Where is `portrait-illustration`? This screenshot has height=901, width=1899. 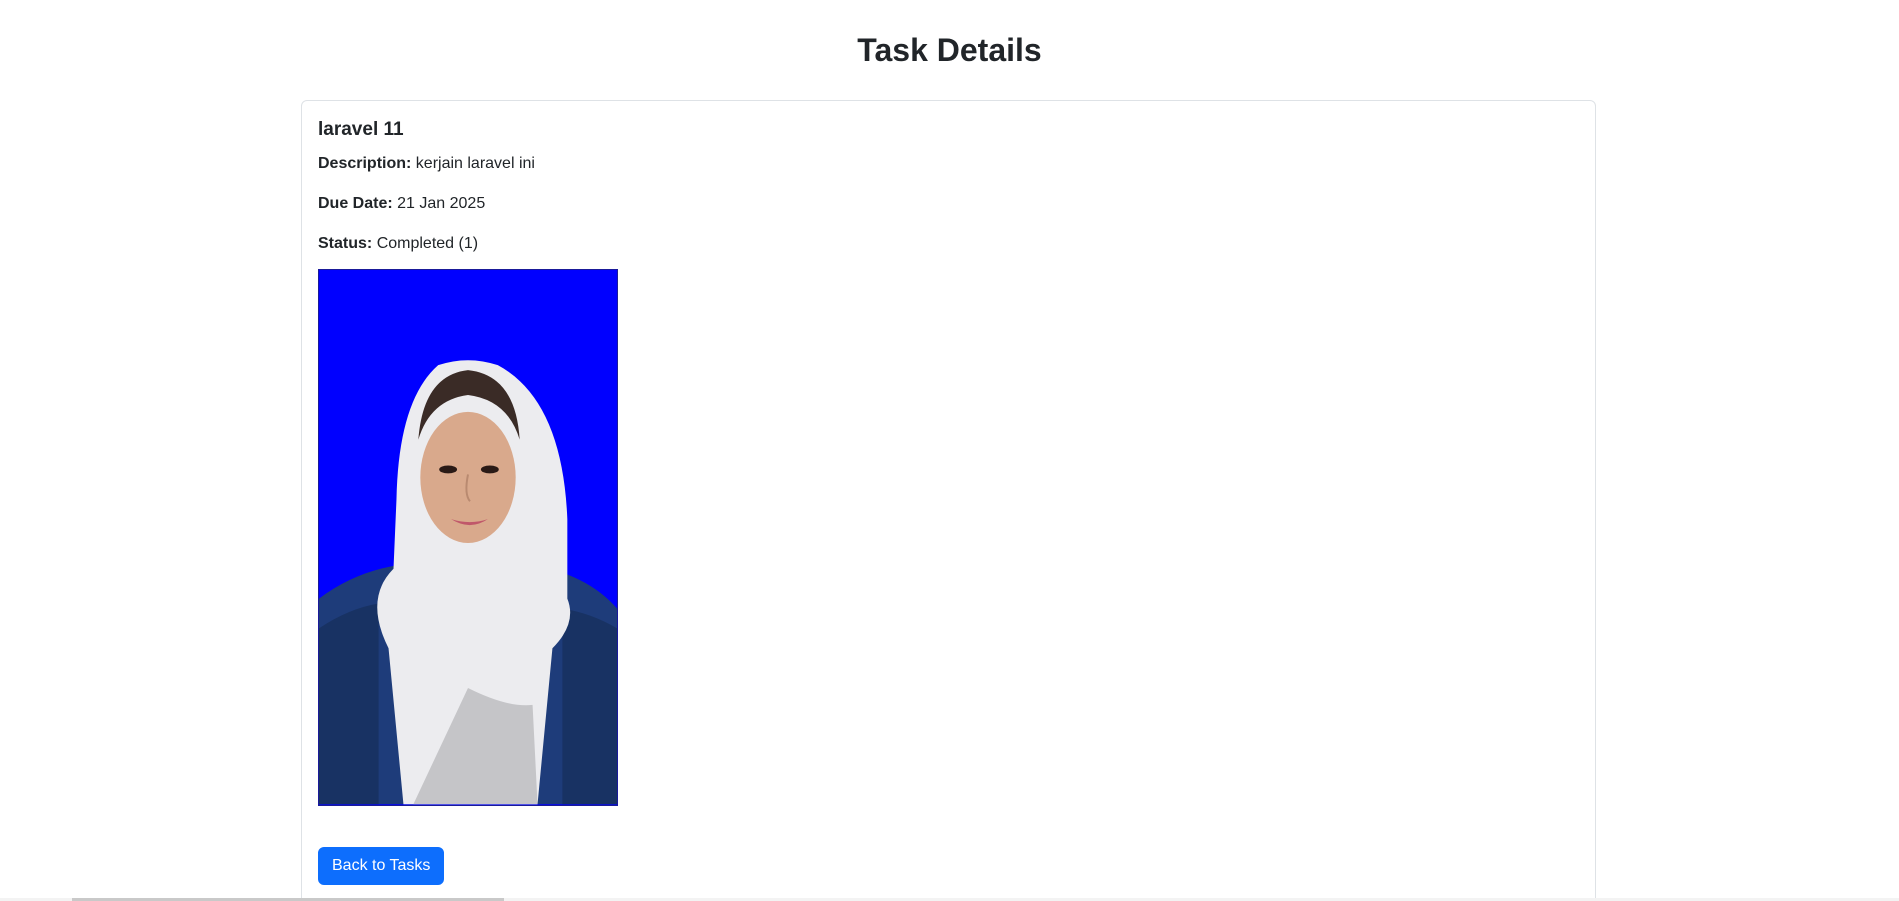
portrait-illustration is located at coordinates (468, 537).